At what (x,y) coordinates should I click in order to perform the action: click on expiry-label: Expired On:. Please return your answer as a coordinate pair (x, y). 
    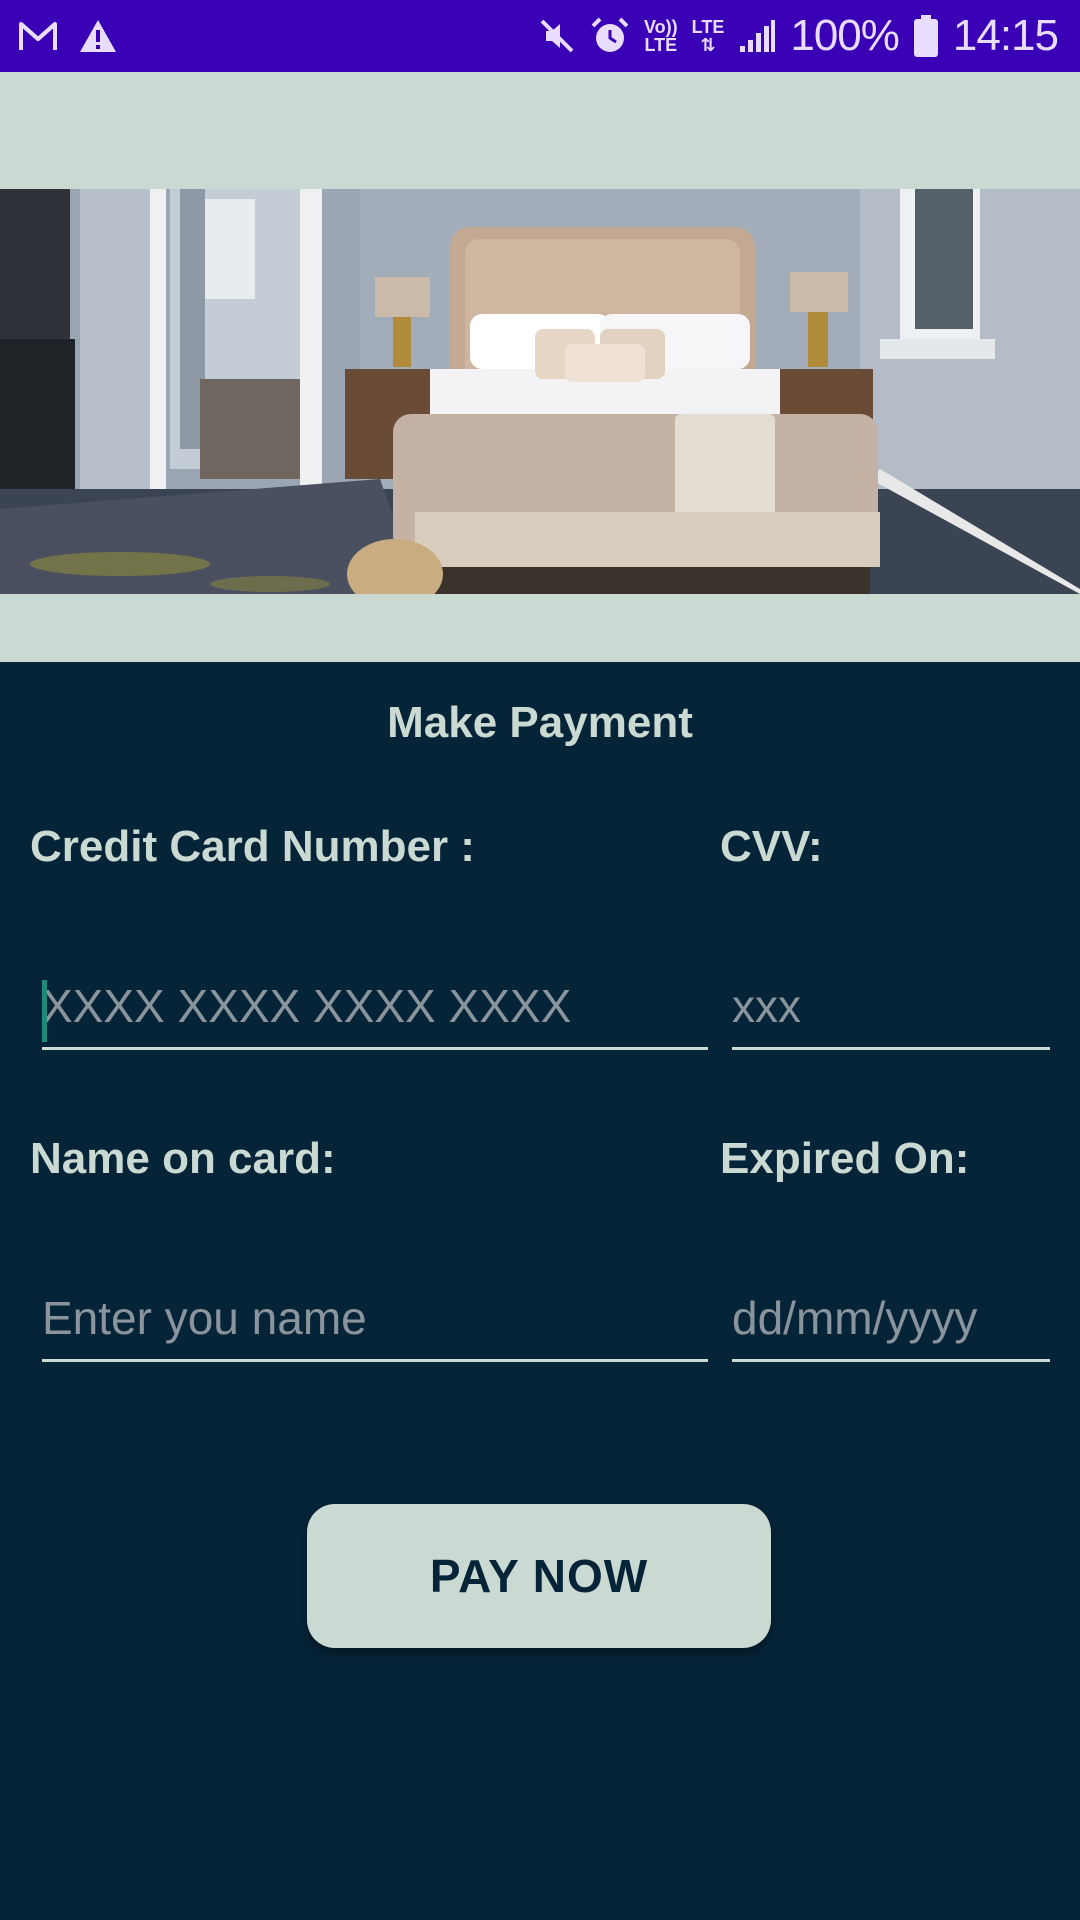
    Looking at the image, I should click on (845, 1158).